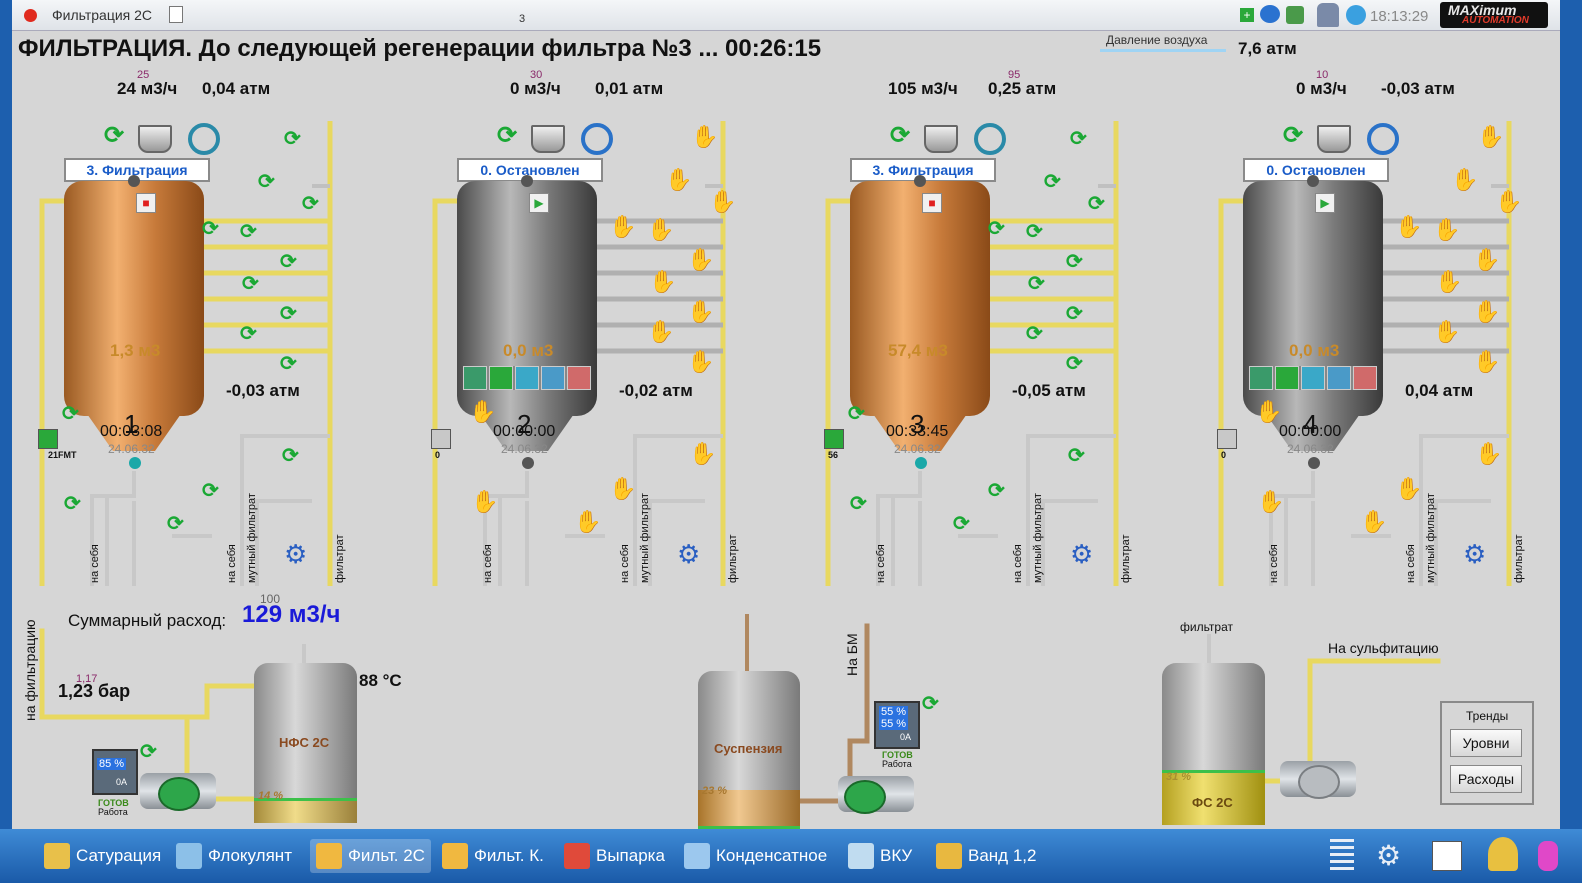  What do you see at coordinates (234, 856) in the screenshot?
I see `taskbar-item: Флокулянт` at bounding box center [234, 856].